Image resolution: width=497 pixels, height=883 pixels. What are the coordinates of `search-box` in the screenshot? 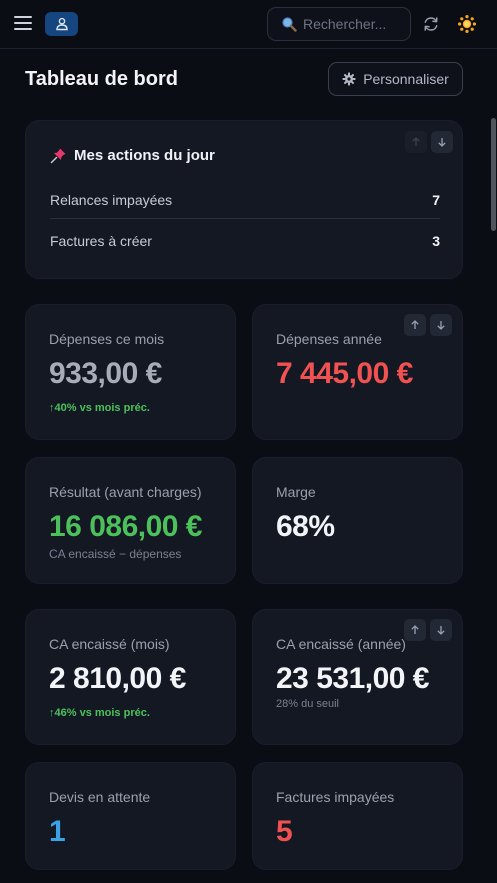 It's located at (339, 24).